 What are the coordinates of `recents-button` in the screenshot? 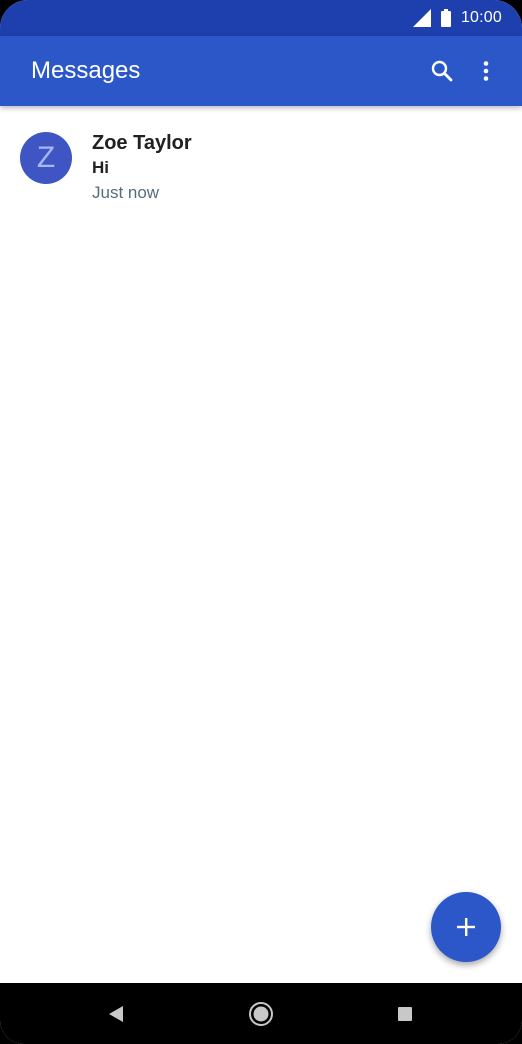 It's located at (405, 1013).